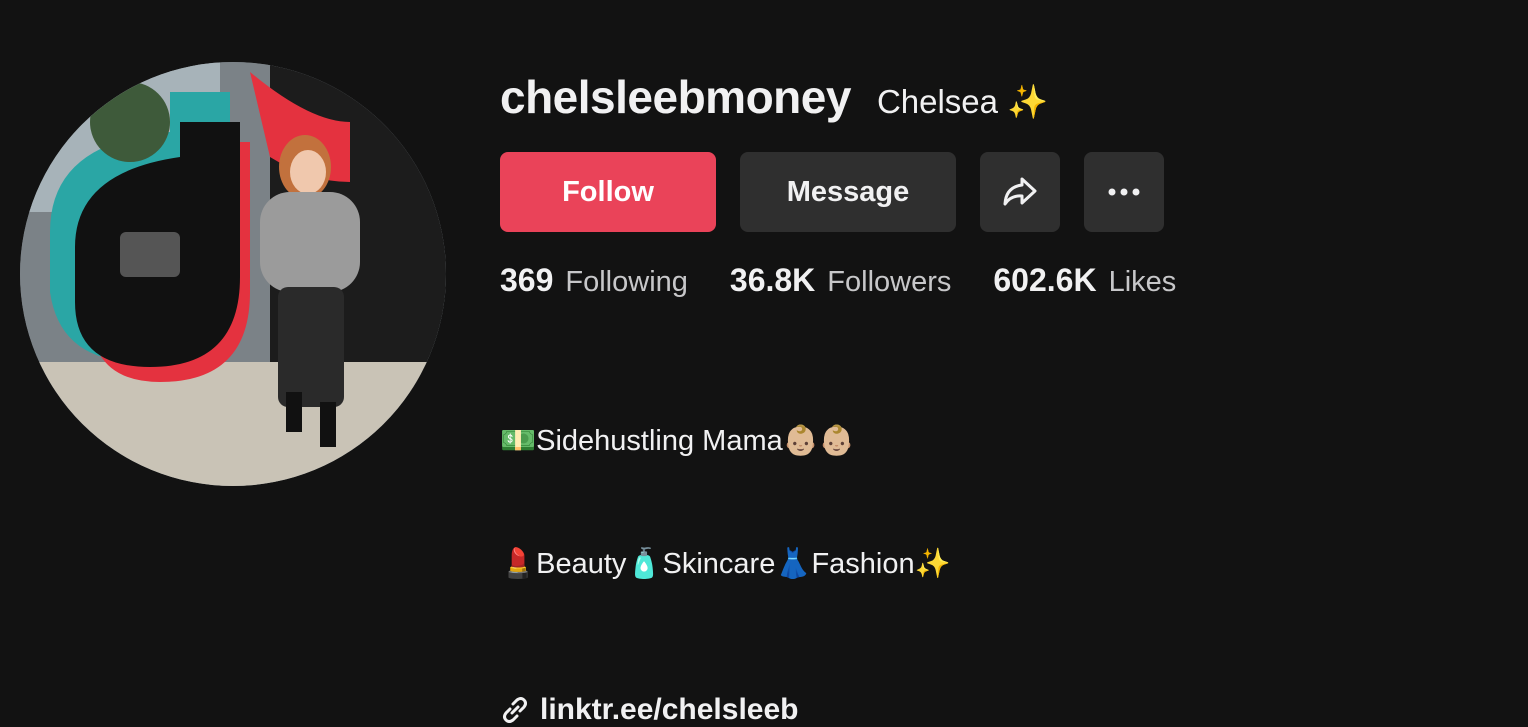  I want to click on likes-label: Likes, so click(1142, 282).